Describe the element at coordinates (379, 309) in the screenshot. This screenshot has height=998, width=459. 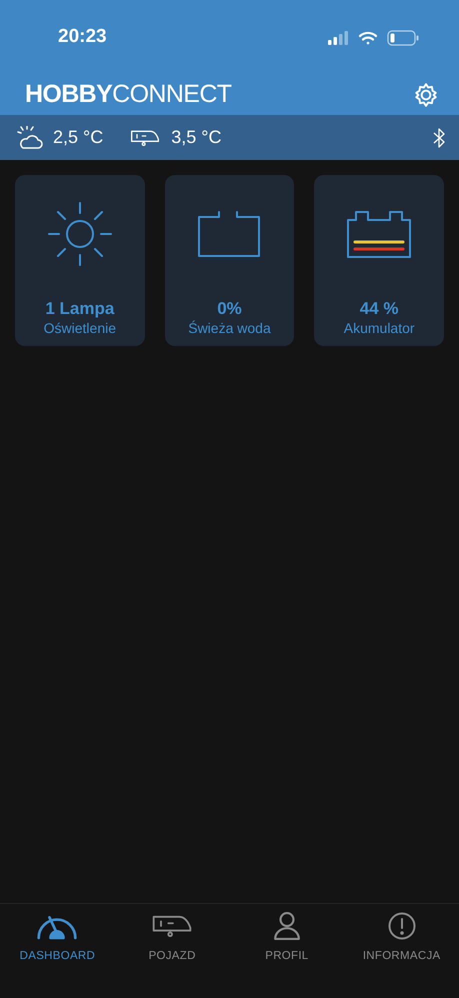
I see `tile-value: 44 %` at that location.